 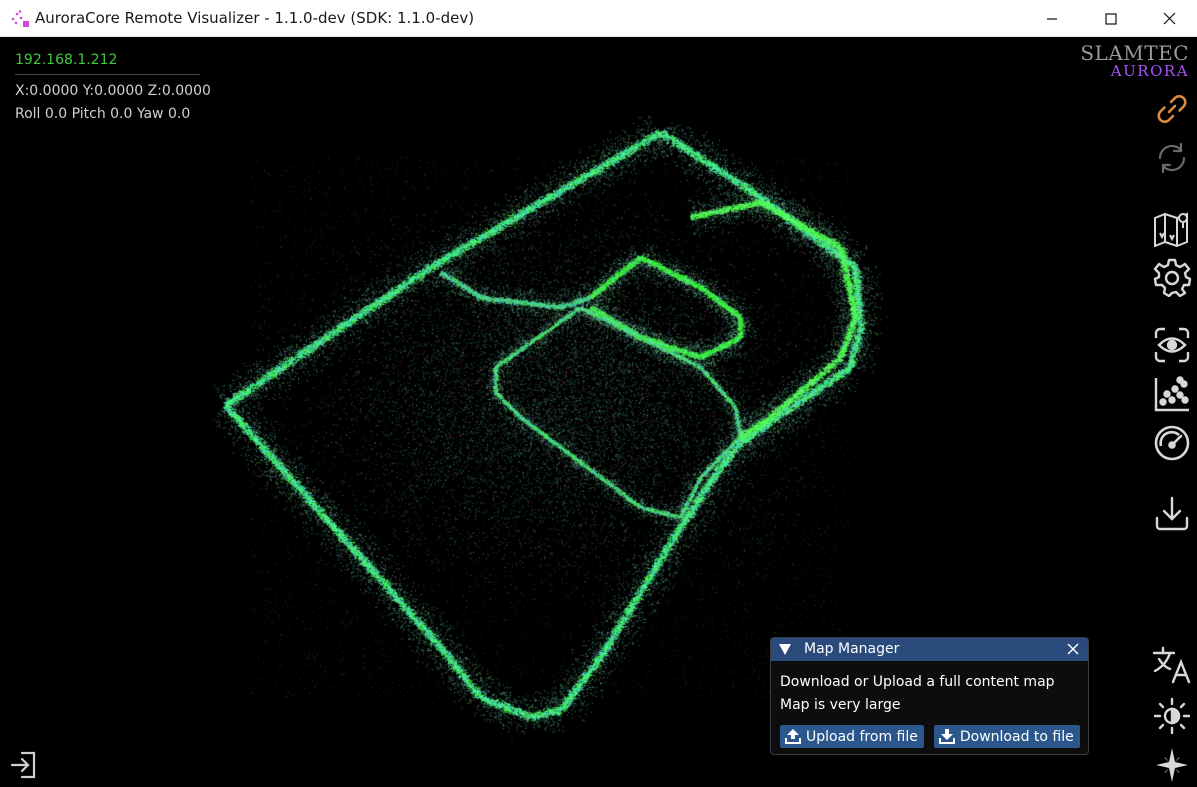 I want to click on speedometer-icon, so click(x=1172, y=443).